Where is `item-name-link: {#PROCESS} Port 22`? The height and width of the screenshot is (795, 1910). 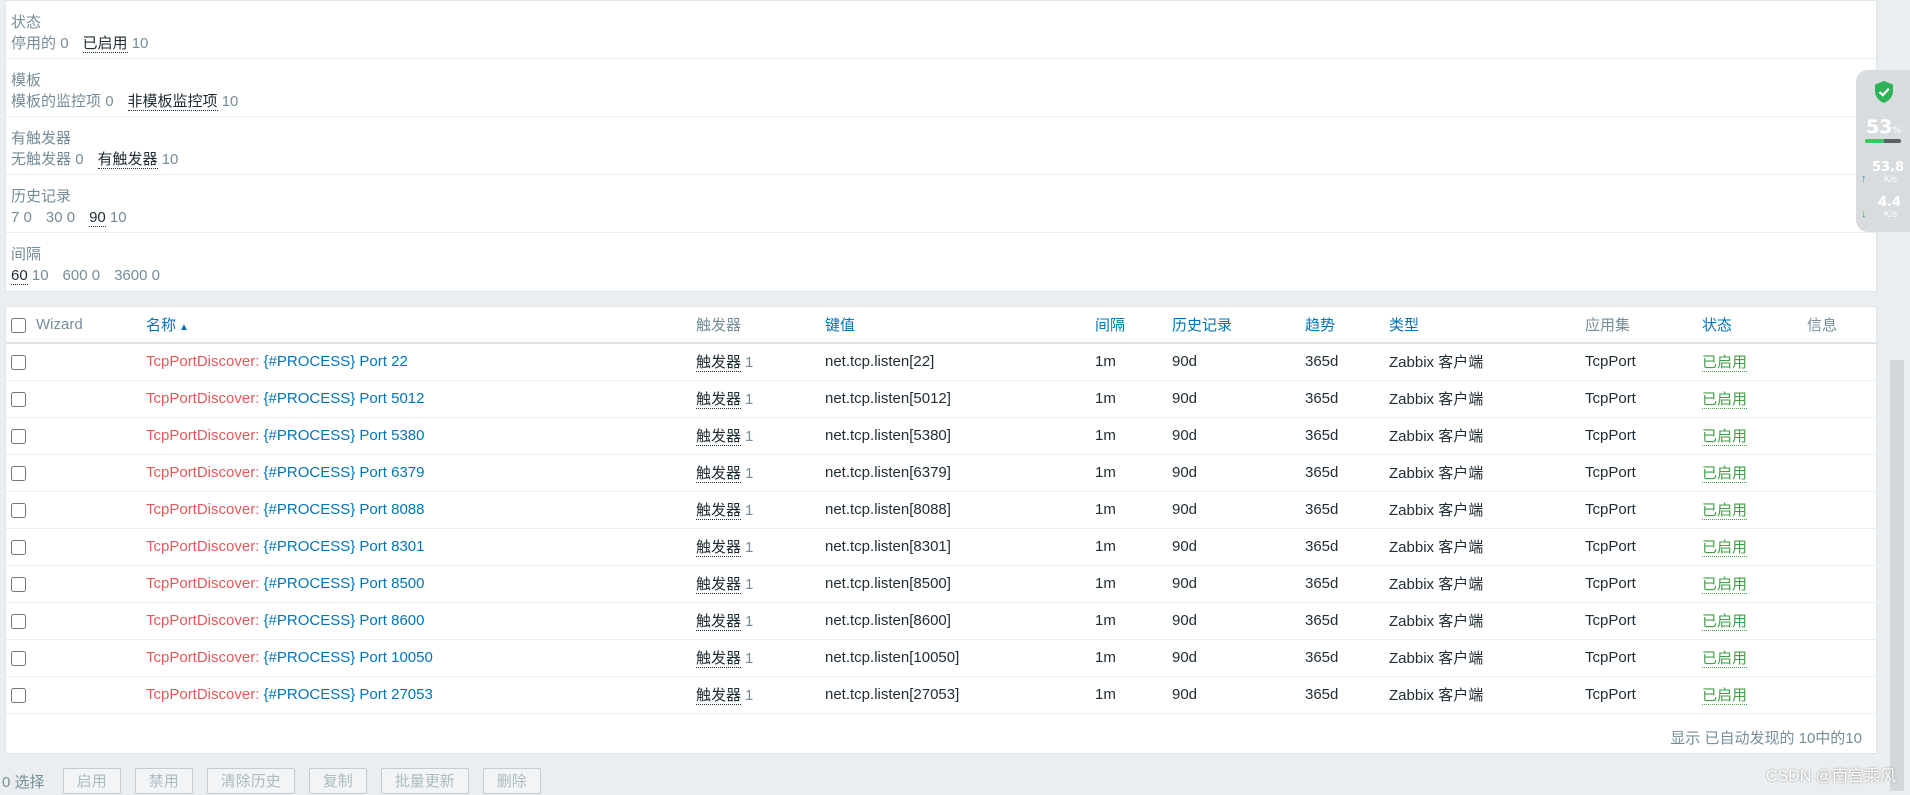
item-name-link: {#PROCESS} Port 22 is located at coordinates (336, 361).